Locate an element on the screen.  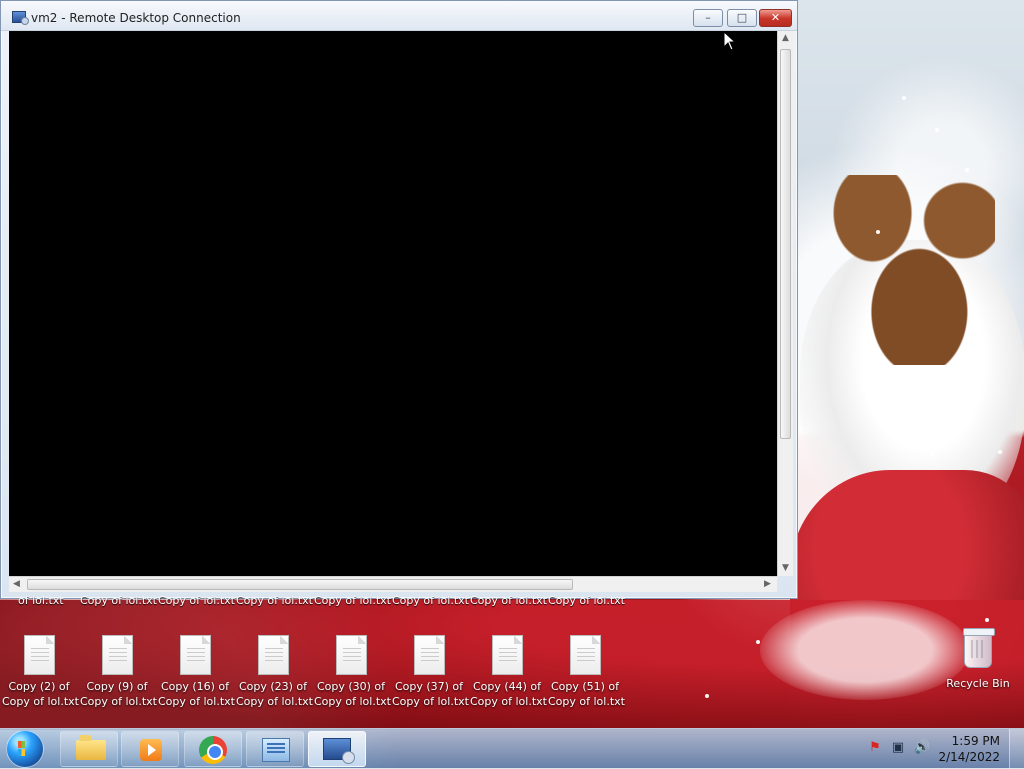
taskbar: ⚑ ▣ 🔊 1:59 PM 2/14/2022 is located at coordinates (512, 748).